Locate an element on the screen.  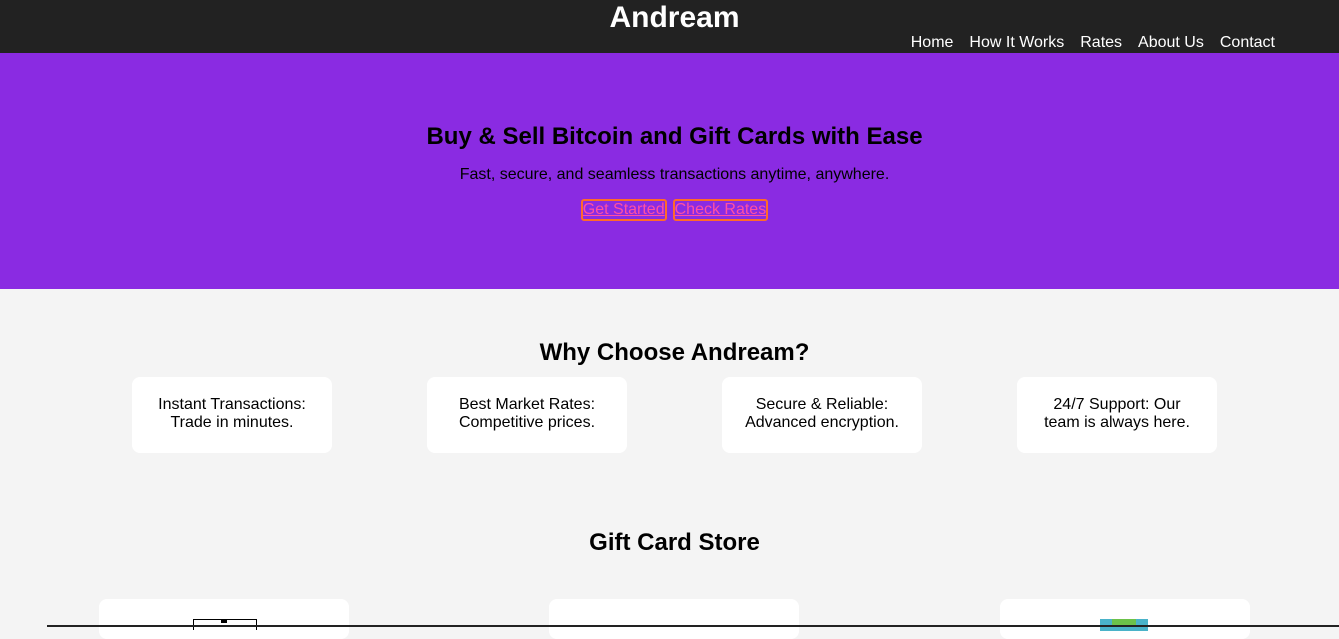
feature-text: Trade in minutes. is located at coordinates (232, 422).